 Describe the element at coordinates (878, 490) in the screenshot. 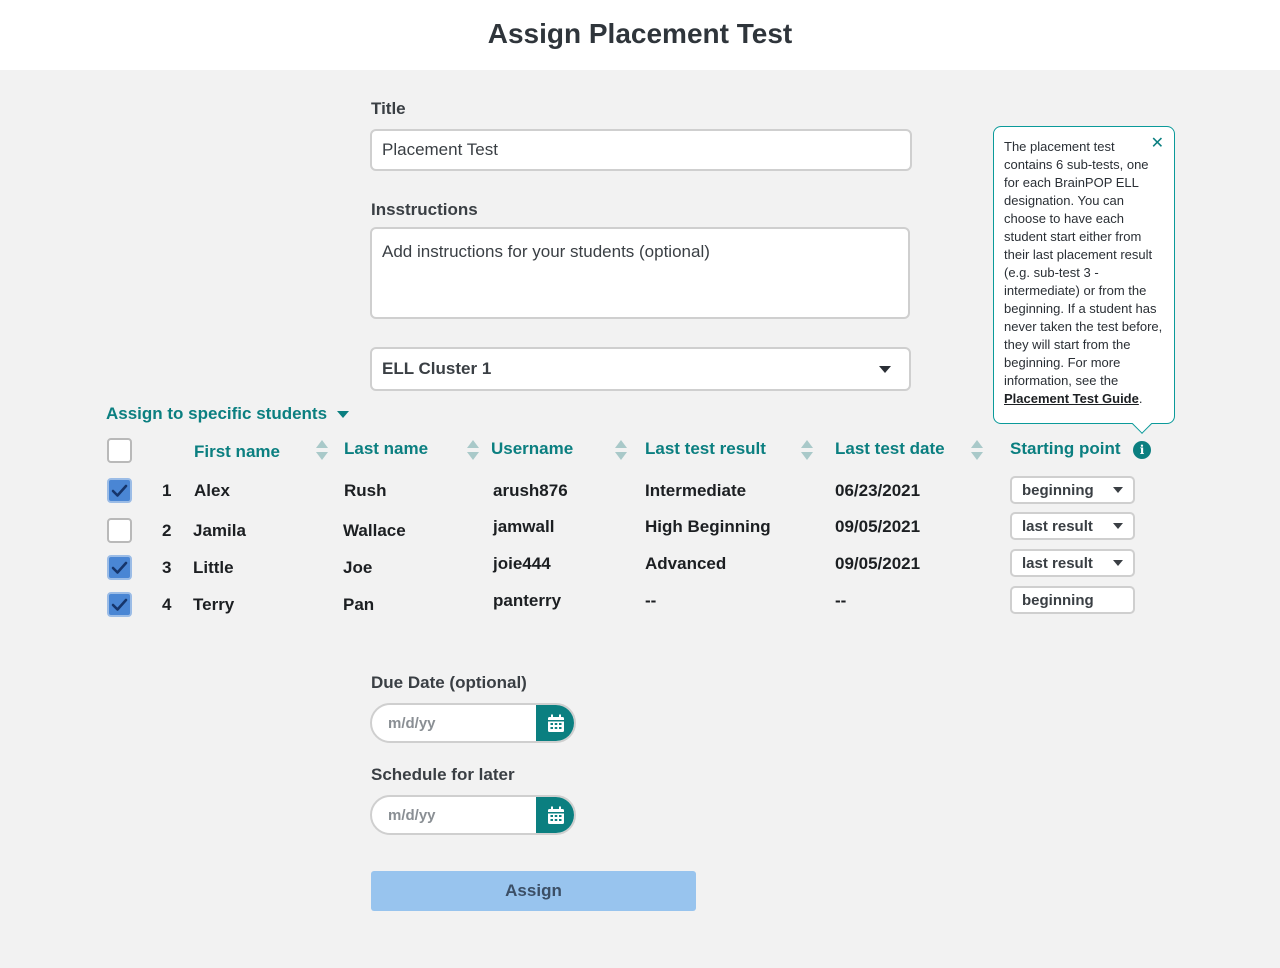

I see `cell-last-date: 06/23/2021` at that location.